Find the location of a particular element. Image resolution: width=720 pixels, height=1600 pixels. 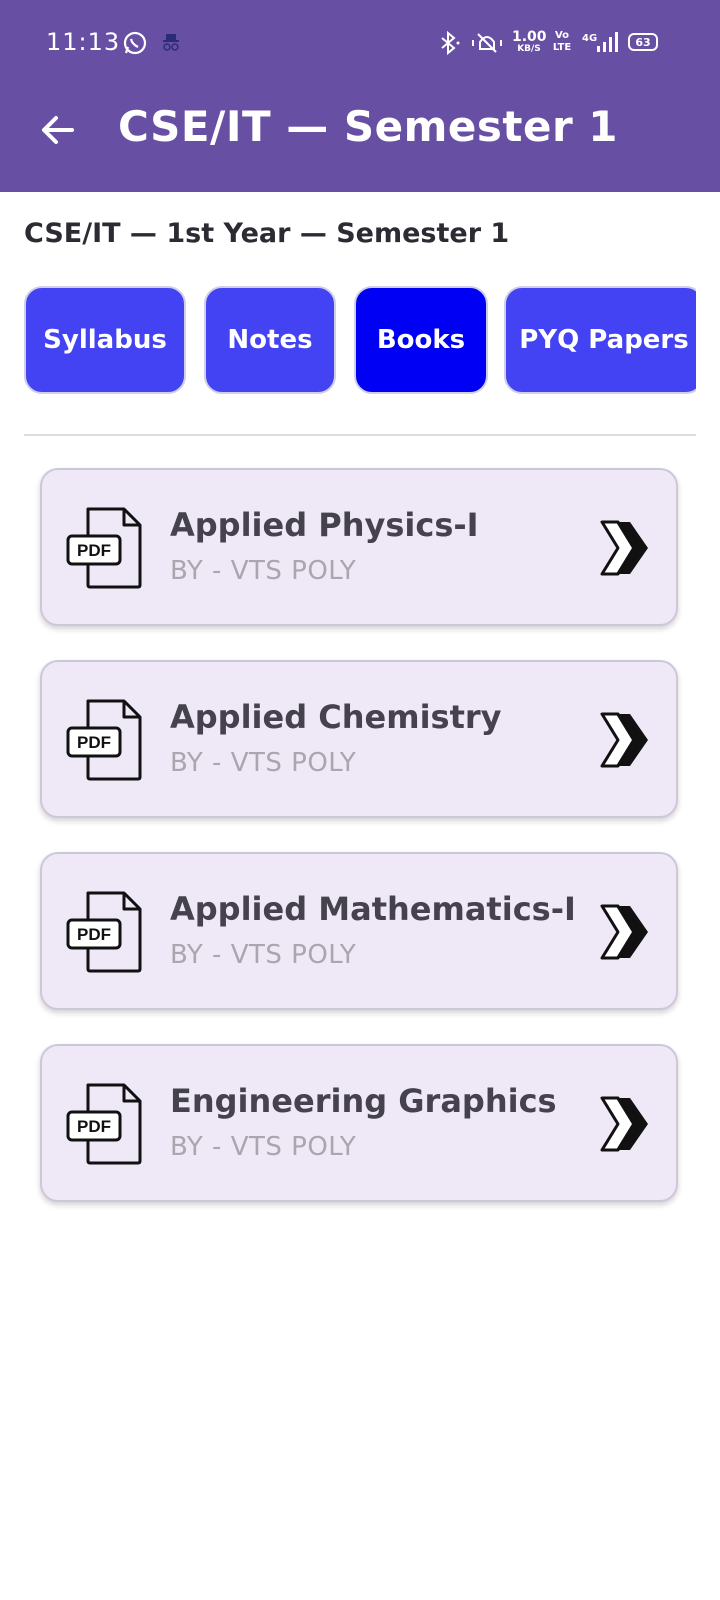

battery-level: 63 is located at coordinates (643, 42).